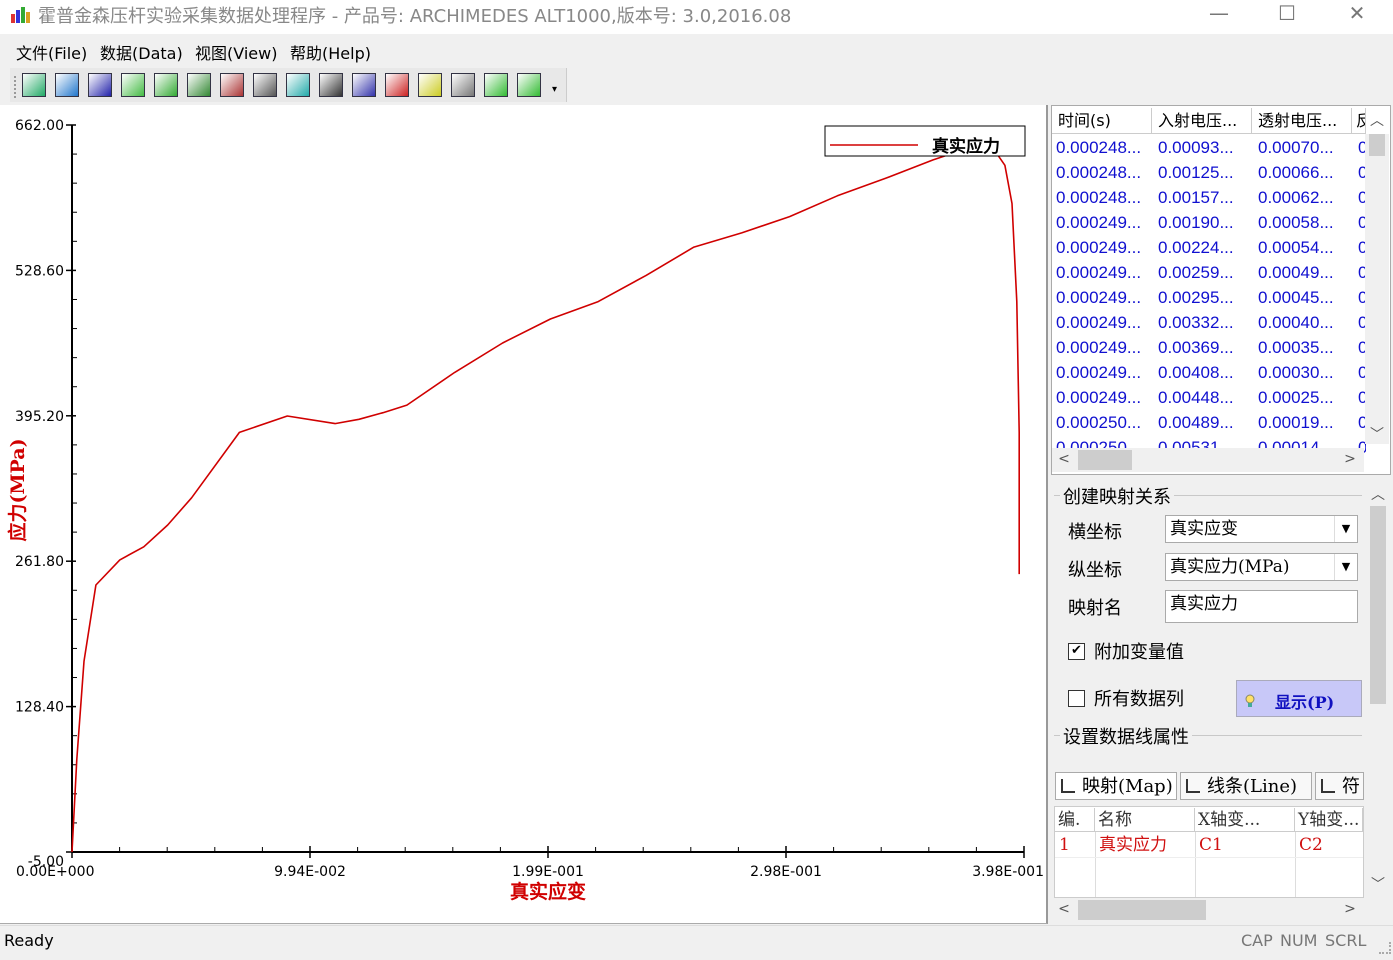  What do you see at coordinates (100, 85) in the screenshot?
I see `save-icon` at bounding box center [100, 85].